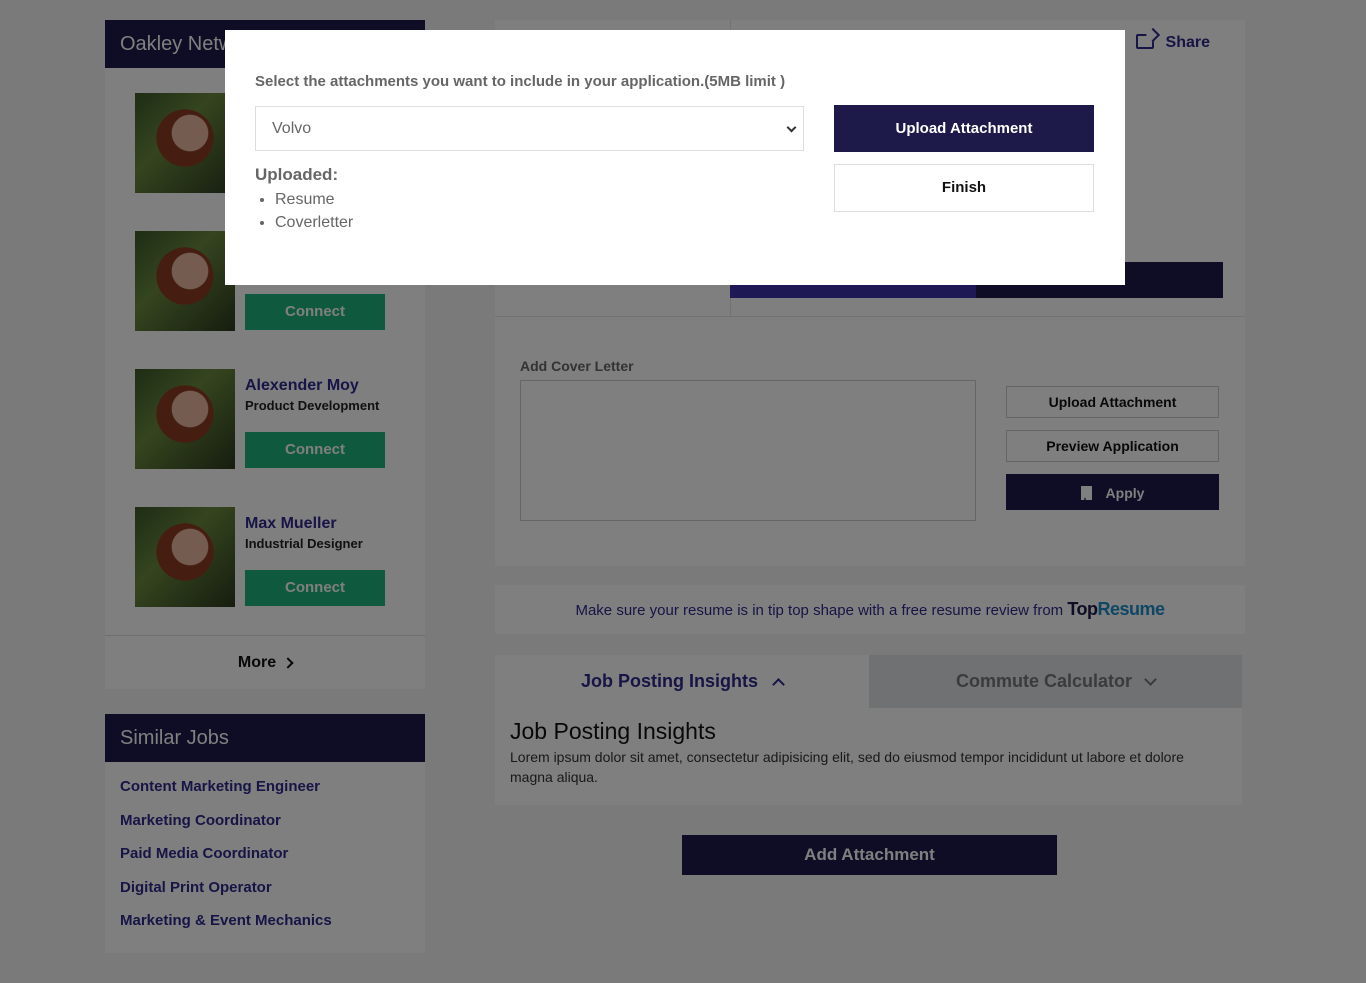 Image resolution: width=1366 pixels, height=983 pixels. I want to click on attachment-select: Volvo, so click(529, 128).